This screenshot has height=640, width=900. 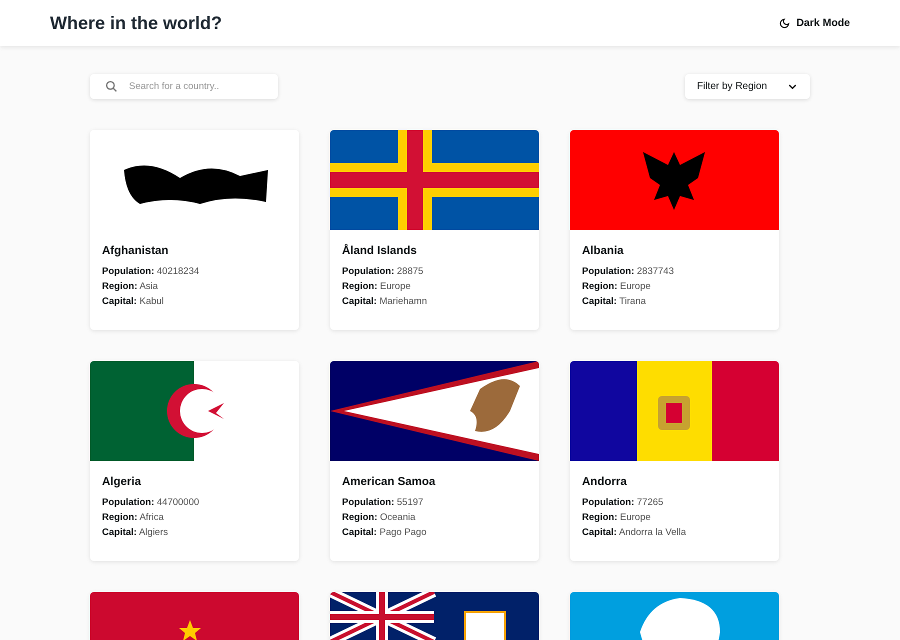 What do you see at coordinates (628, 271) in the screenshot?
I see `country-detail: Population: 2837743` at bounding box center [628, 271].